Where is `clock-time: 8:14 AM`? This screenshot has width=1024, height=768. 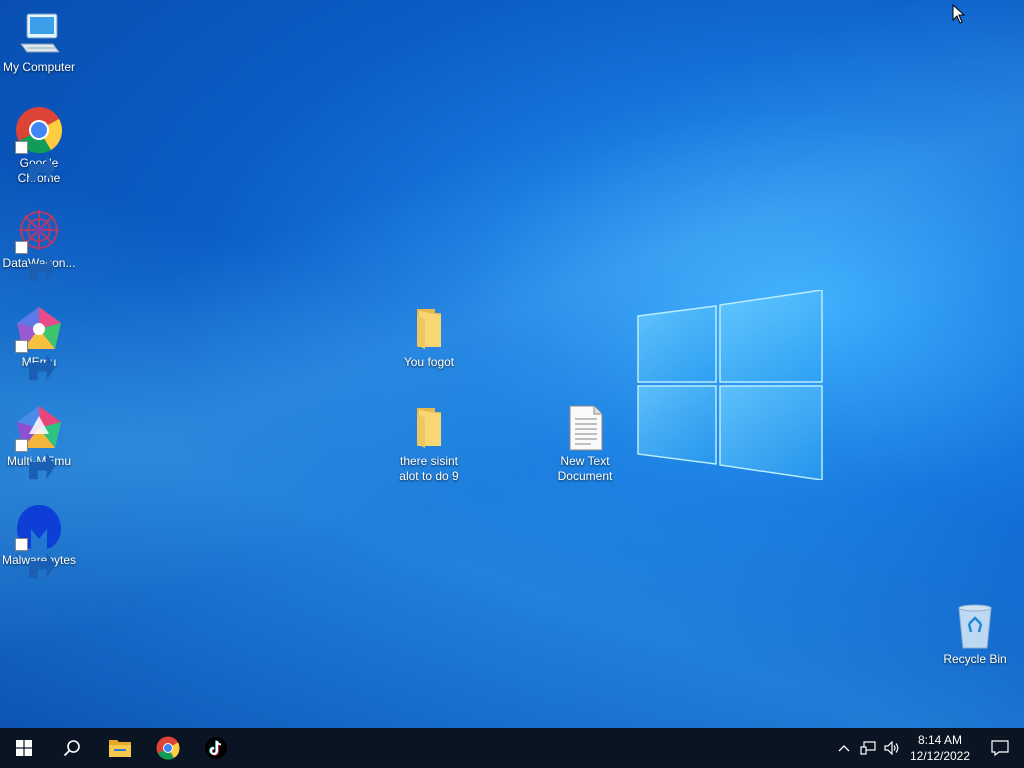 clock-time: 8:14 AM is located at coordinates (940, 740).